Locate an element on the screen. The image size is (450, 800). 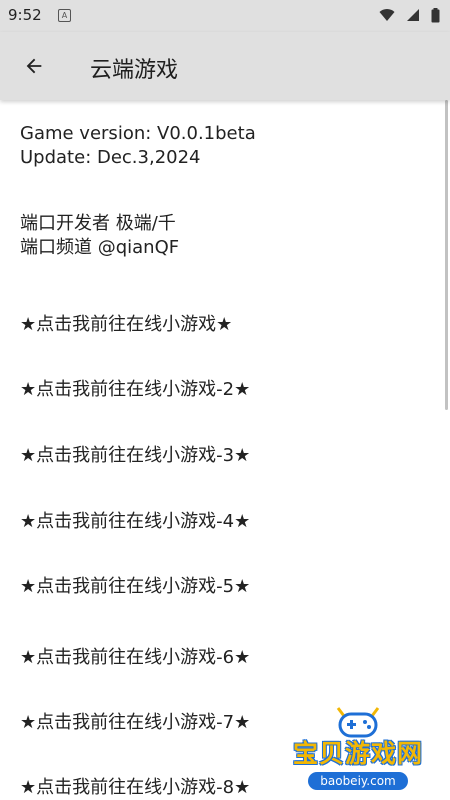
arrow-left-icon is located at coordinates (34, 66).